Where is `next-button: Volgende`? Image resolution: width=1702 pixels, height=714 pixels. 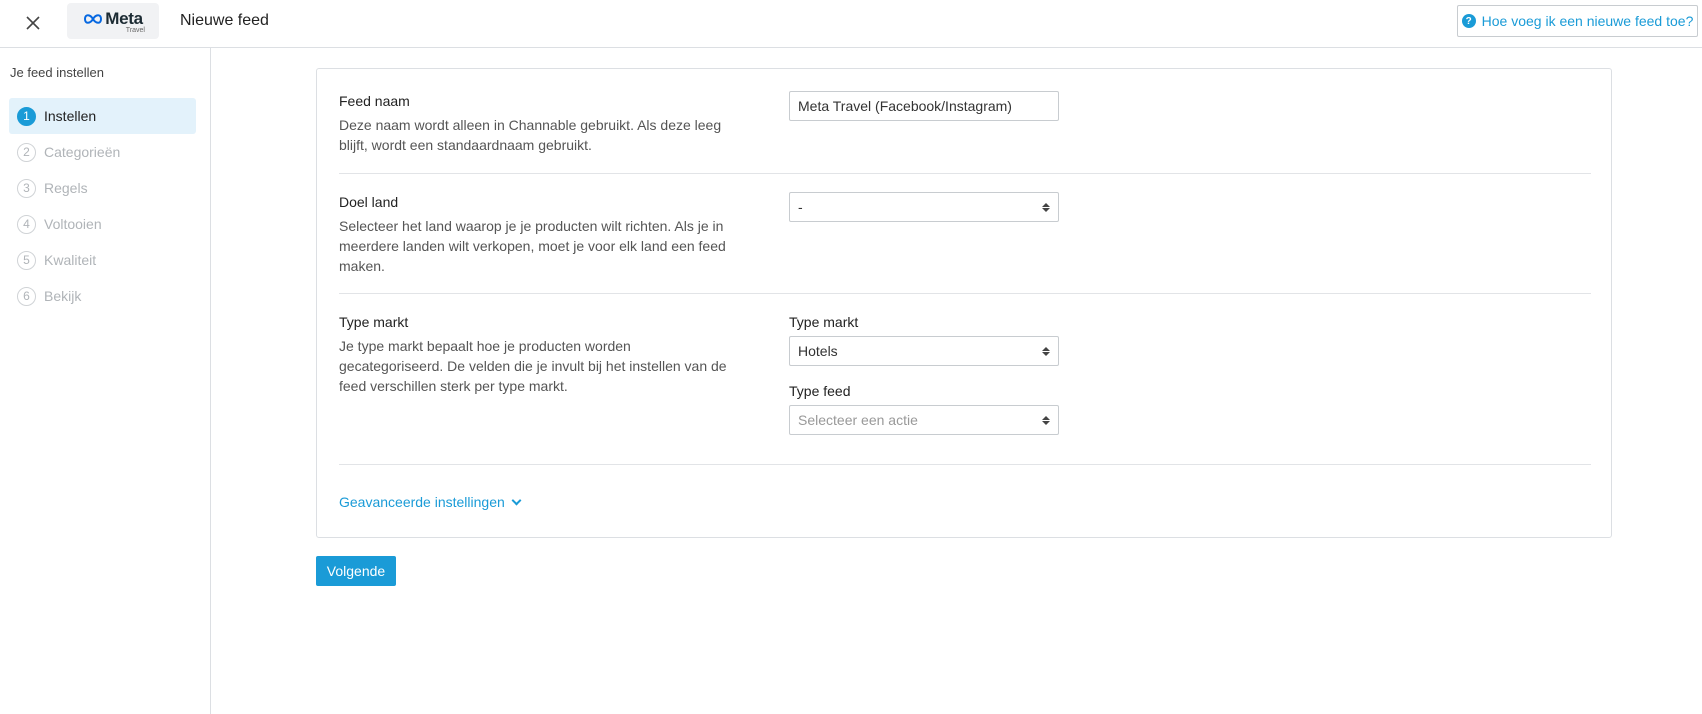 next-button: Volgende is located at coordinates (356, 571).